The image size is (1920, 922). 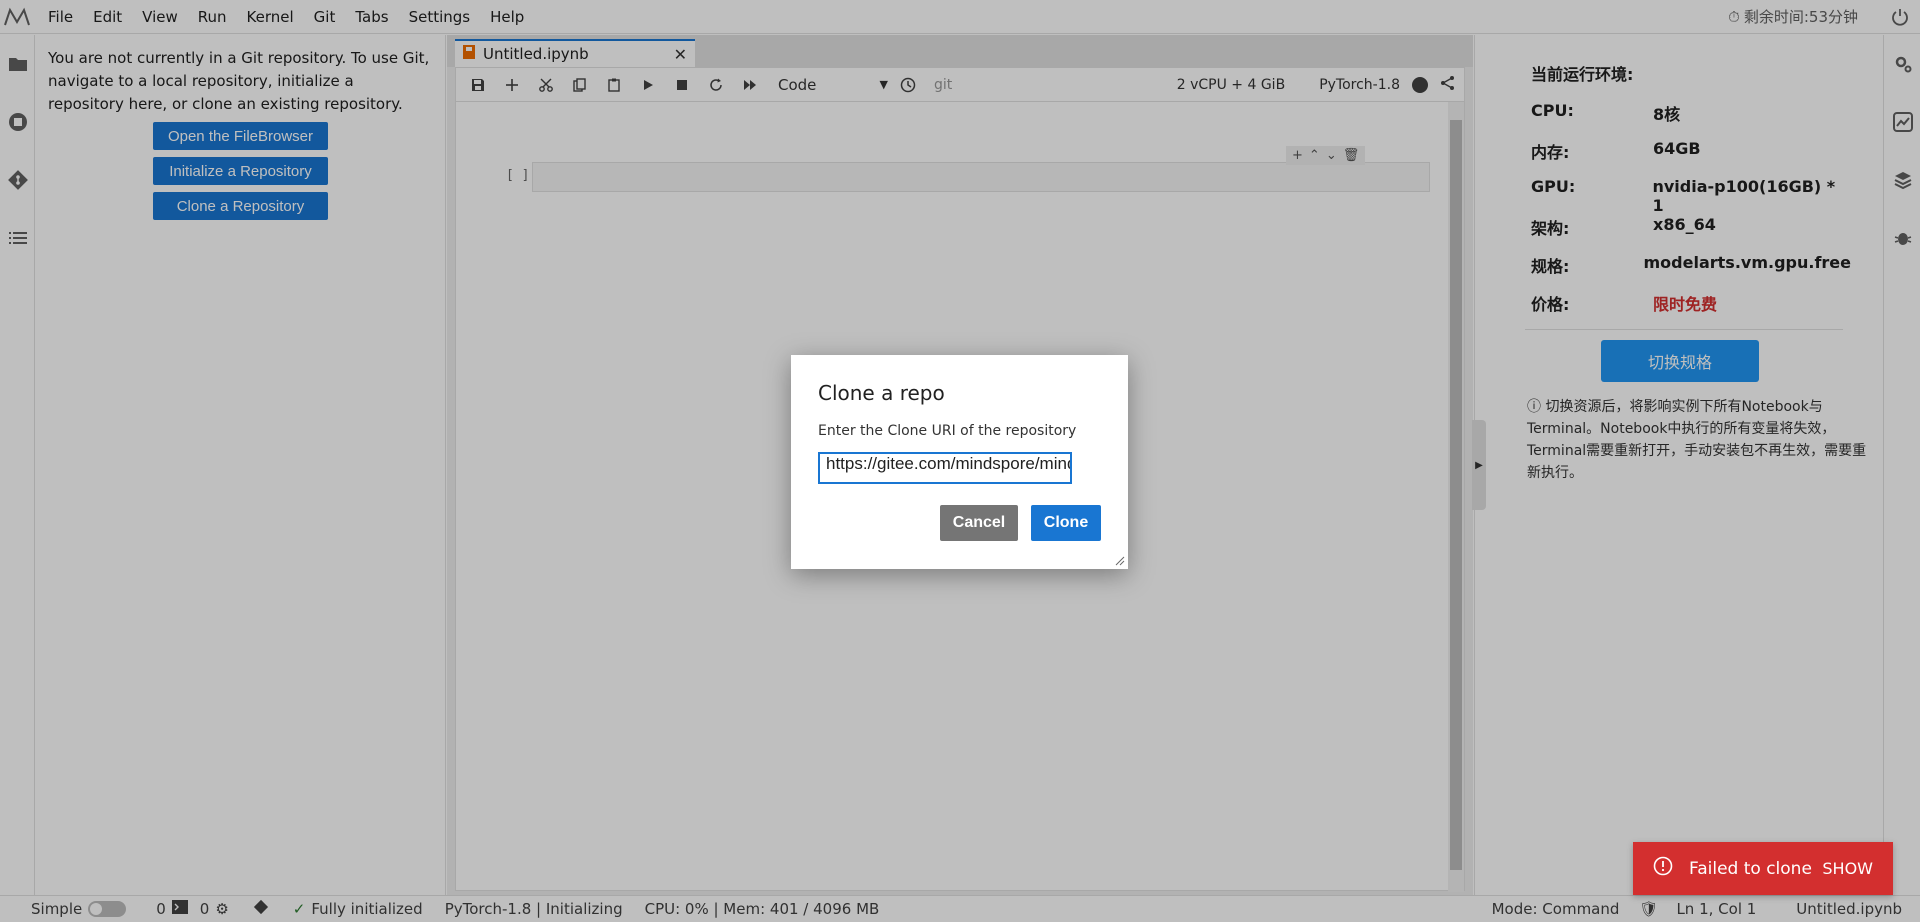 I want to click on dialog-buttons: Cancel Clone, so click(x=1020, y=523).